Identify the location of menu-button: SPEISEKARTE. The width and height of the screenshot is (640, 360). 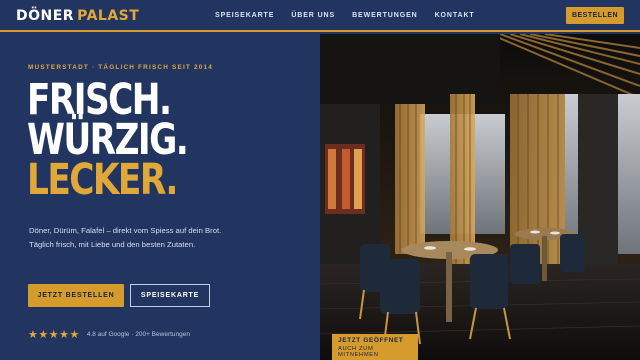
(170, 295).